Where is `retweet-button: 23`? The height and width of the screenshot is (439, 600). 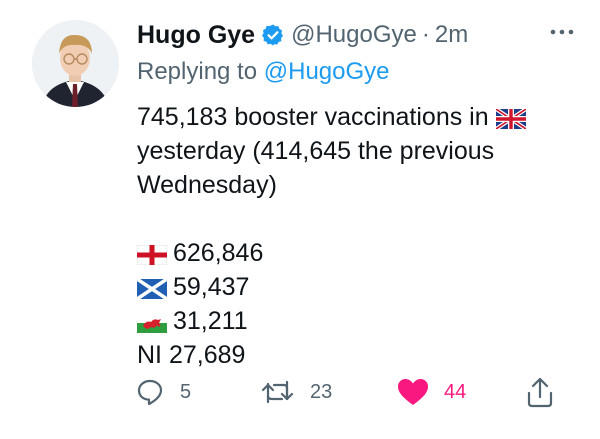 retweet-button: 23 is located at coordinates (296, 392).